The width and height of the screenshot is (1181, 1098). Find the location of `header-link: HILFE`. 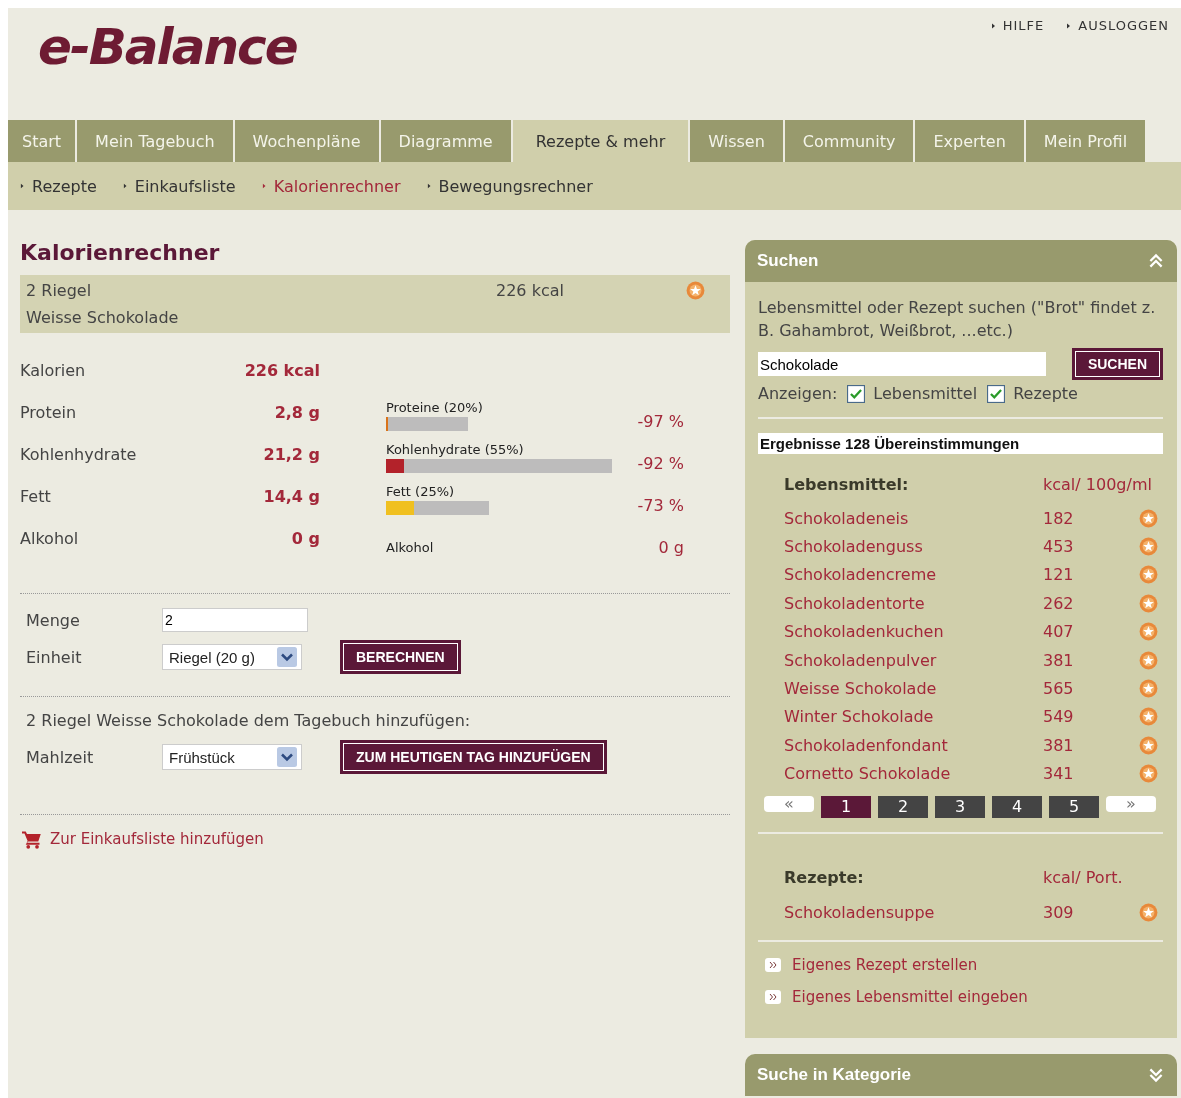

header-link: HILFE is located at coordinates (1017, 25).